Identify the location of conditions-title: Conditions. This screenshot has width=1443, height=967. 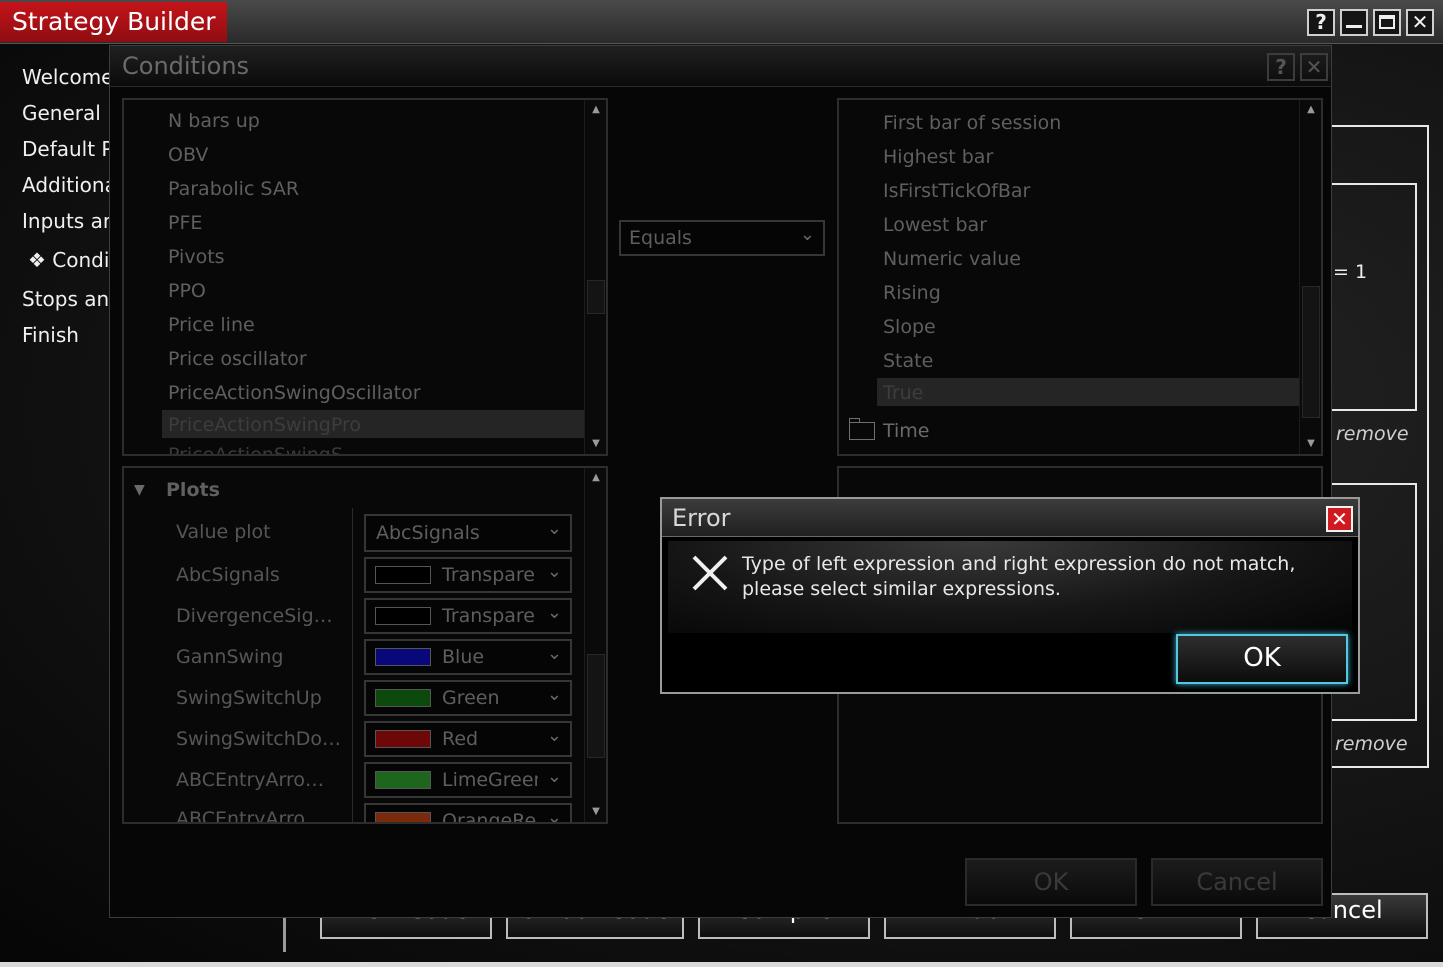
(186, 66).